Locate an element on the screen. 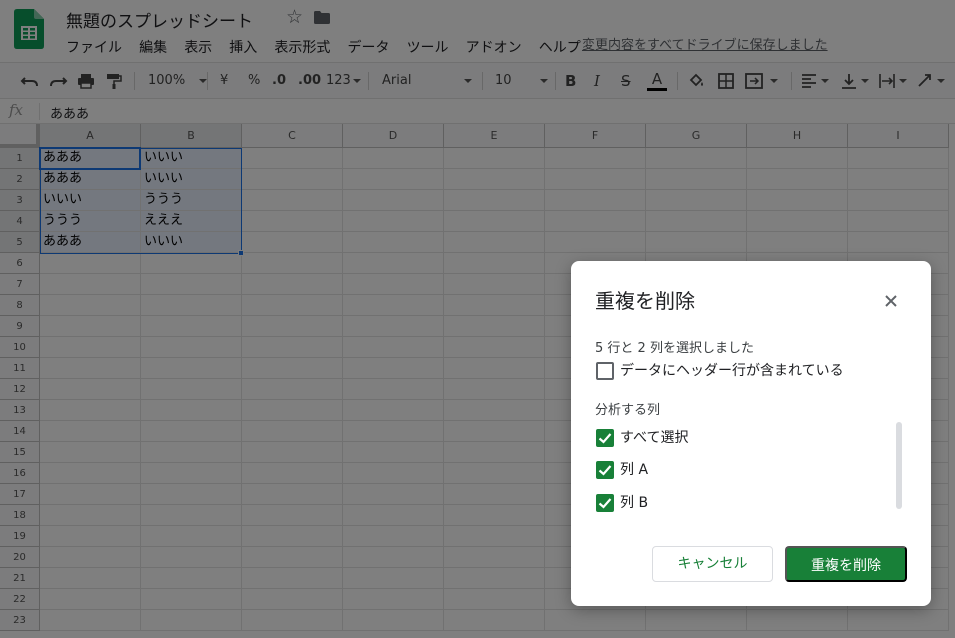  columns-scrollbar is located at coordinates (899, 465).